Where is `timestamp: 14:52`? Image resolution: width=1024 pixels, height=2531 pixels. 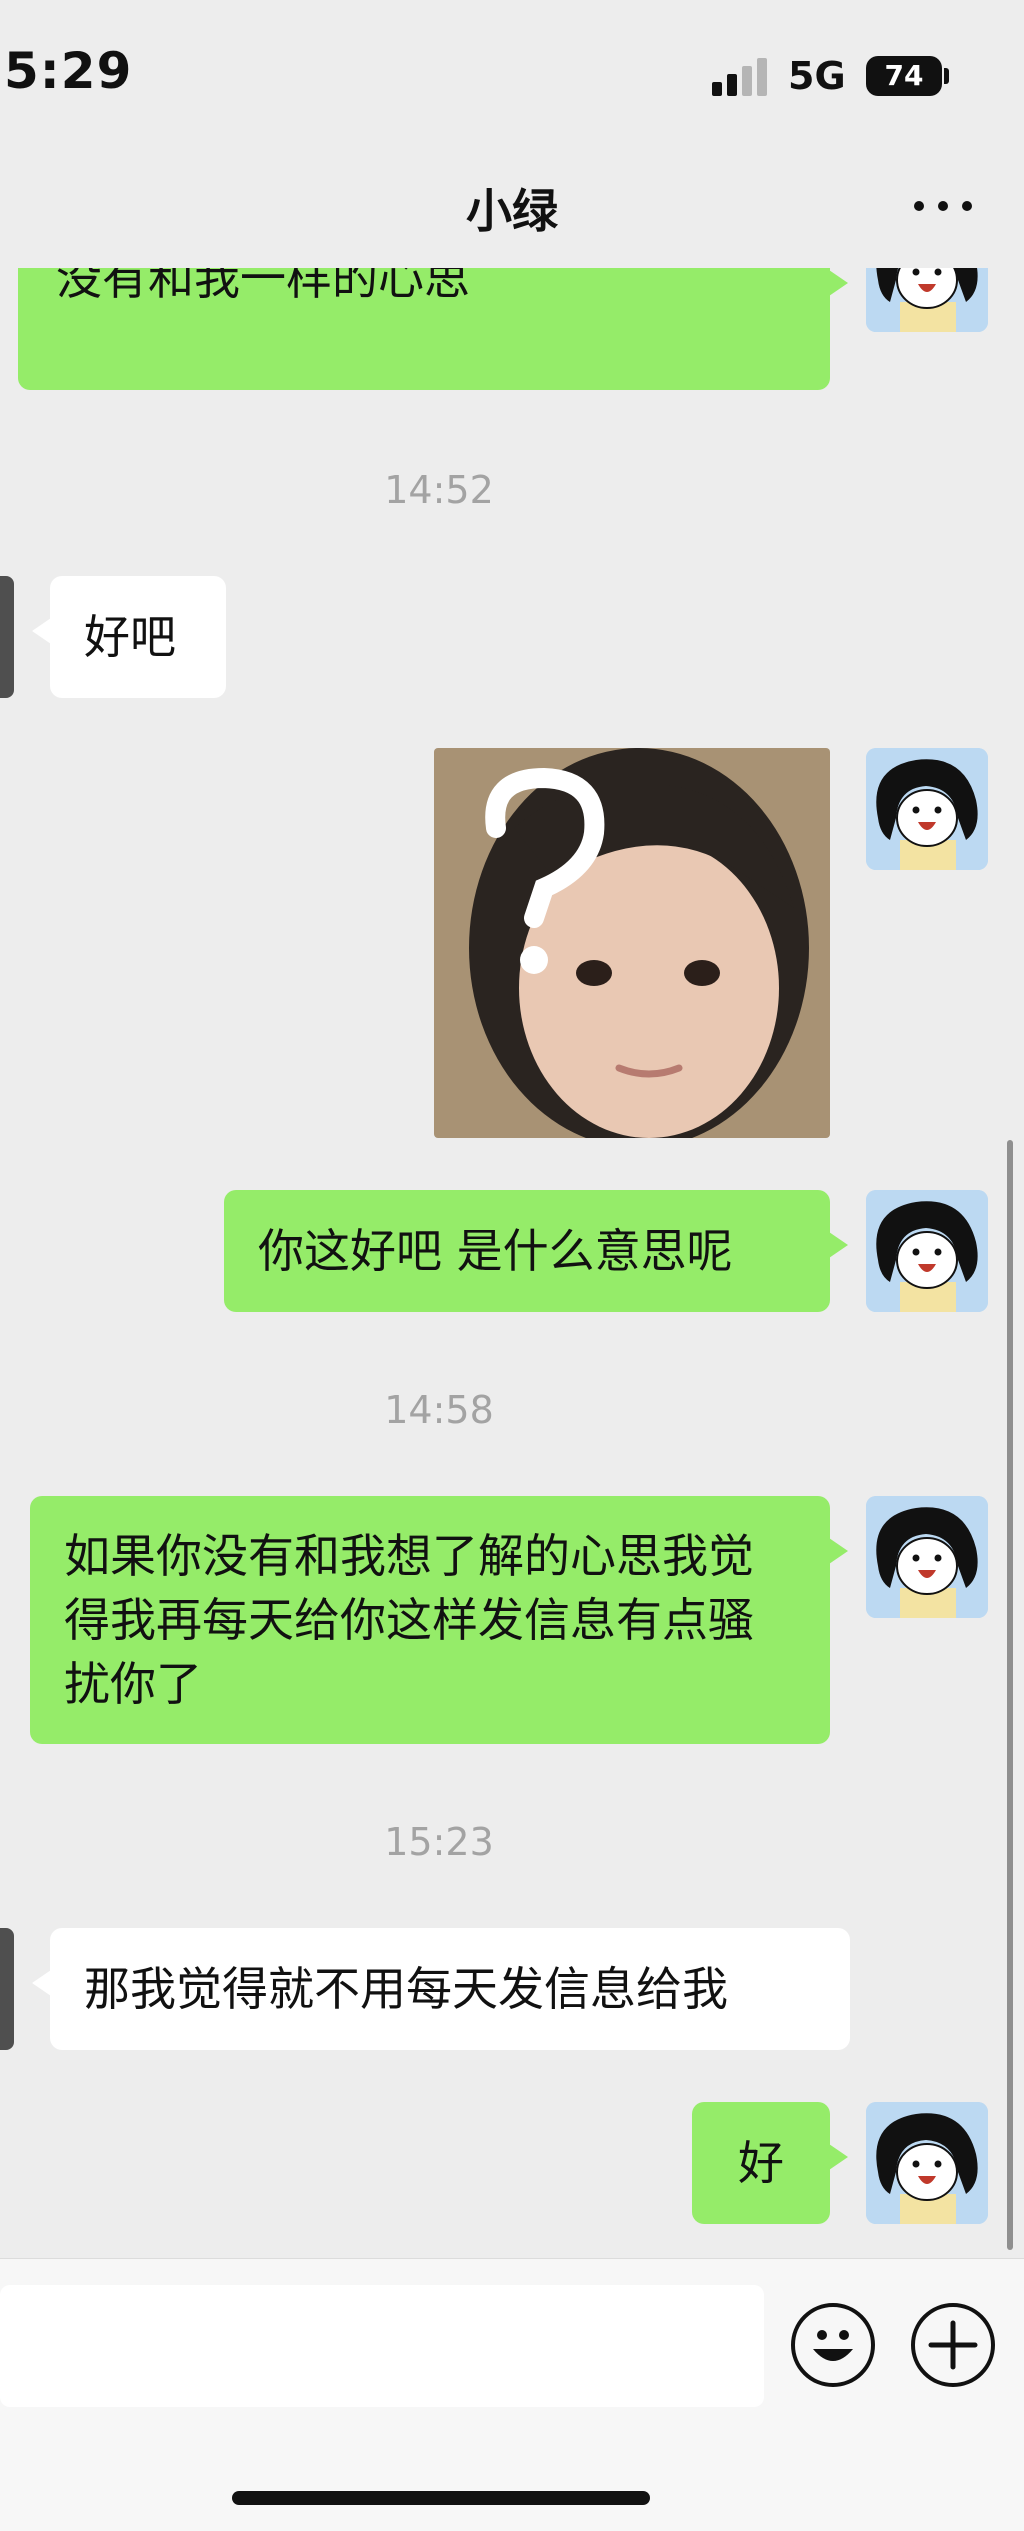 timestamp: 14:52 is located at coordinates (439, 490).